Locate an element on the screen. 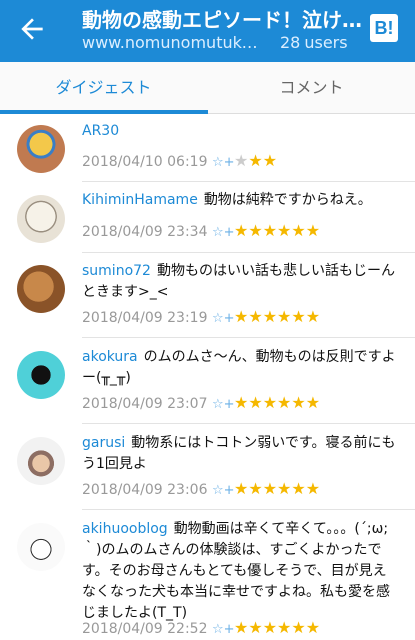 The image size is (415, 640). comment-username: KihiminHamame is located at coordinates (140, 200).